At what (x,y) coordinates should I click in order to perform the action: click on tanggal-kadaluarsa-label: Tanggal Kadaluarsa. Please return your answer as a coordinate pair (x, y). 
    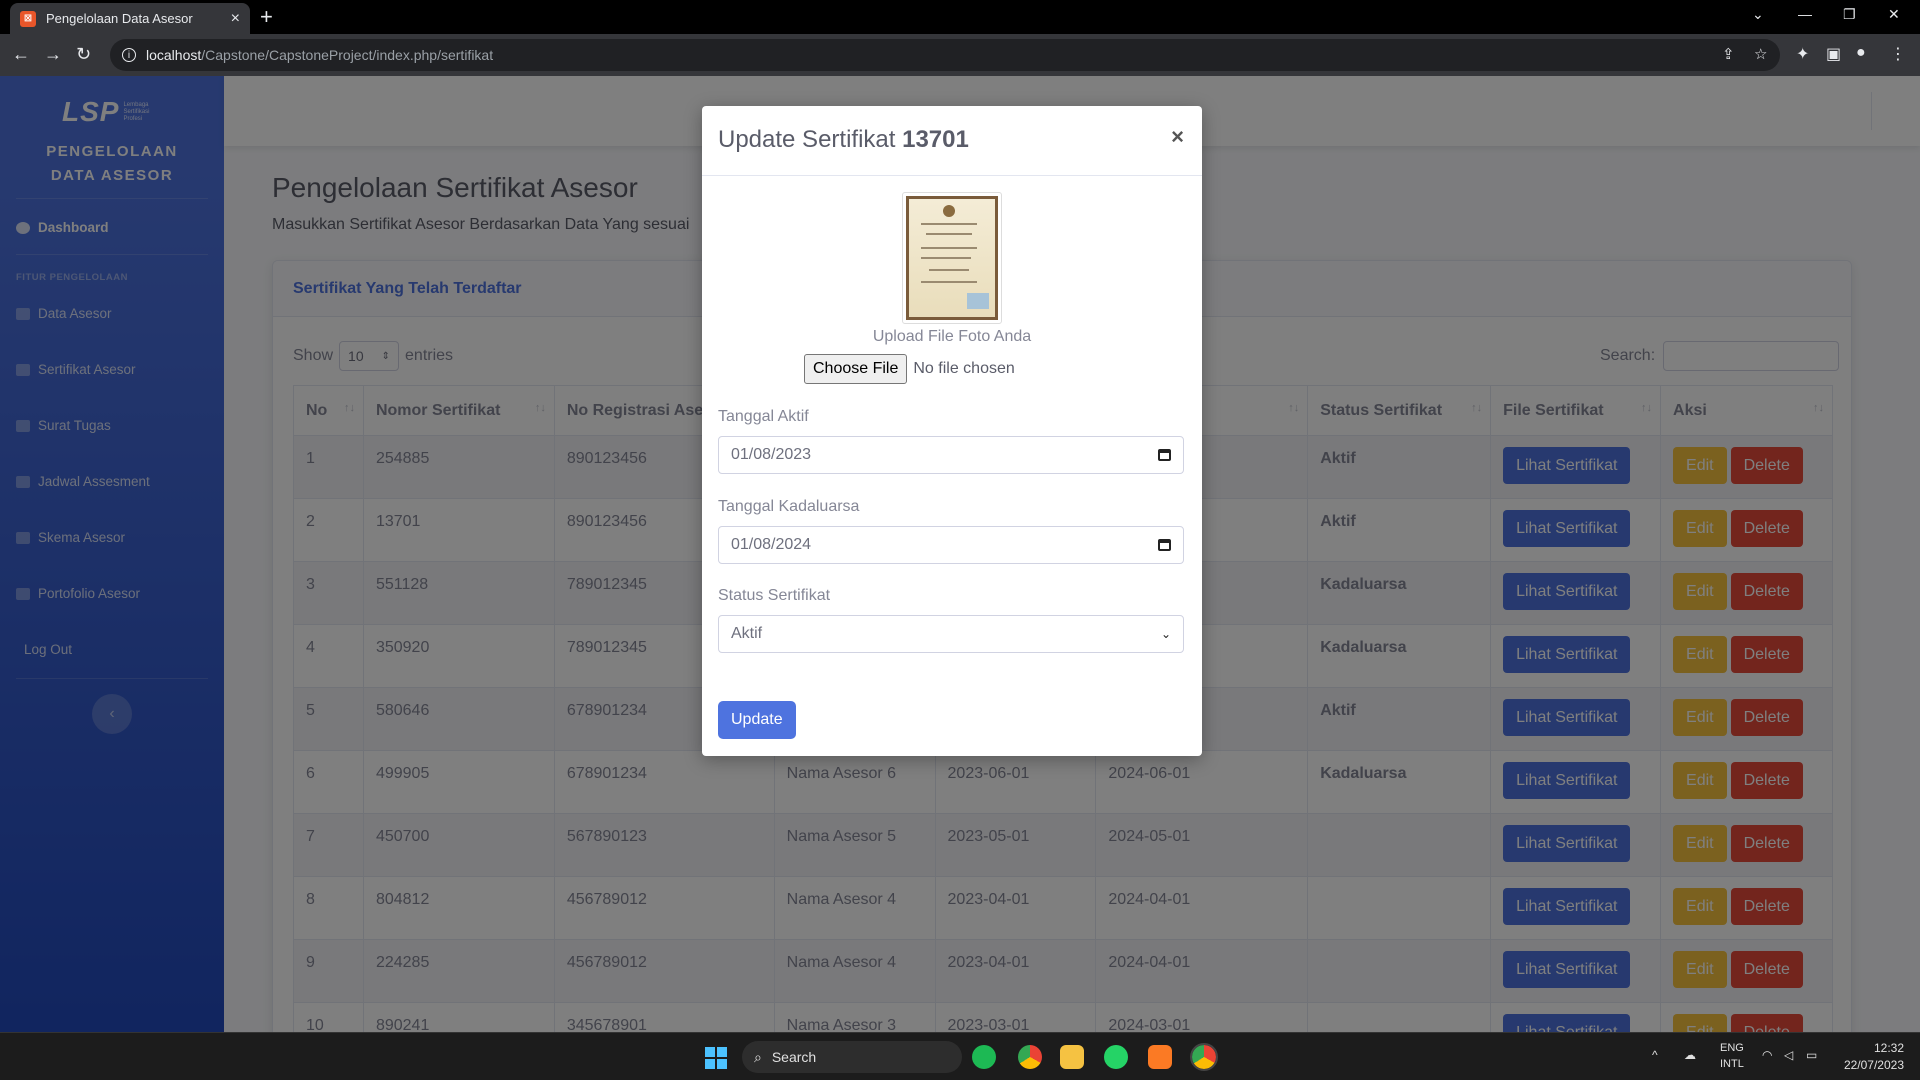
    Looking at the image, I should click on (789, 506).